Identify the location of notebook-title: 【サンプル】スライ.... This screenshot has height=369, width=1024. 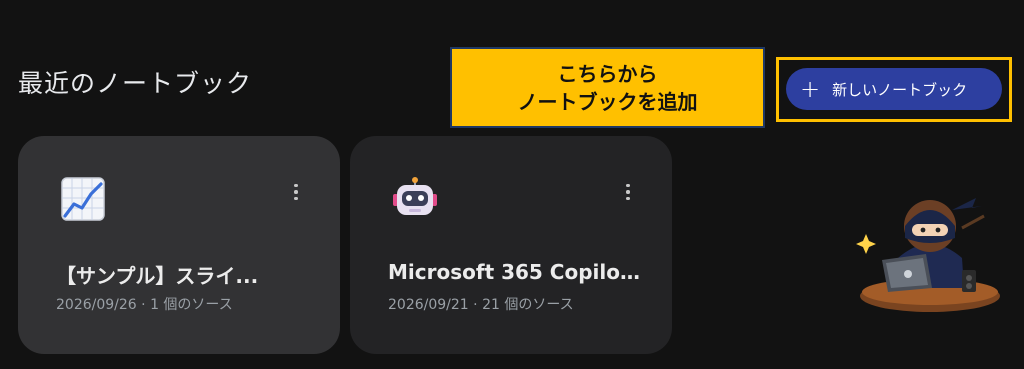
(157, 276).